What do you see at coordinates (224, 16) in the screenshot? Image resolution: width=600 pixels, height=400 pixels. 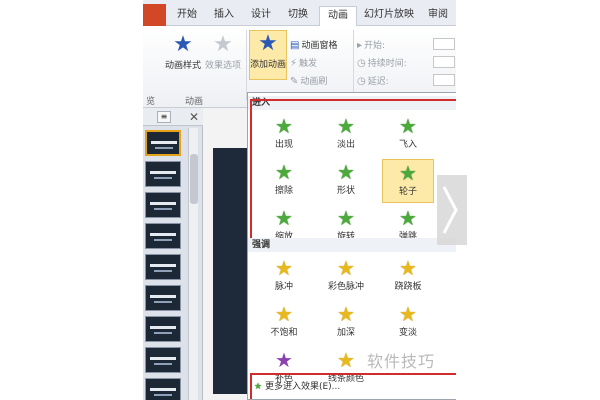 I see `tab-insert: 插入` at bounding box center [224, 16].